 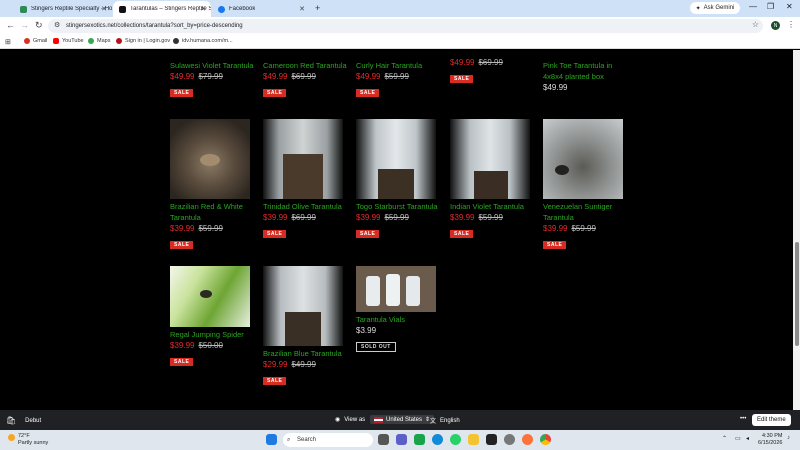 I want to click on product-name: Indian Violet Tarantula, so click(x=495, y=206).